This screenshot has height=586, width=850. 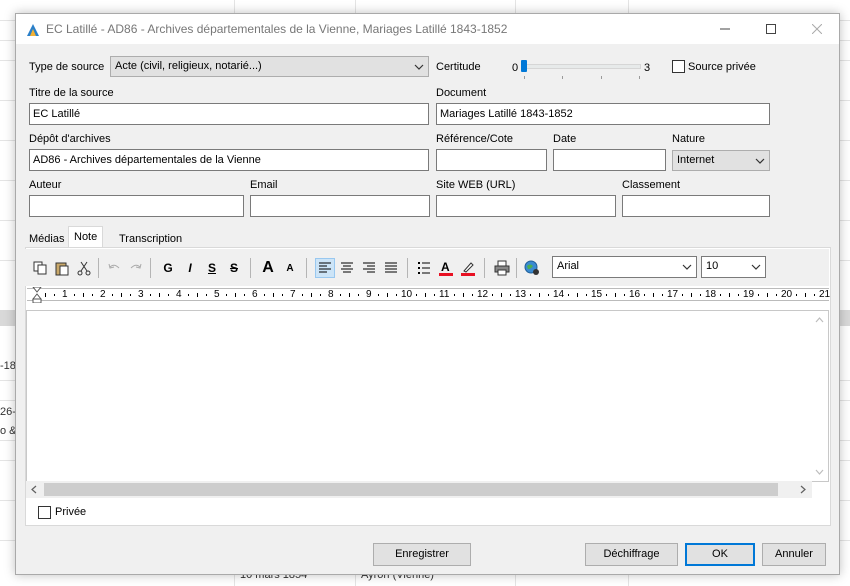 I want to click on font-color-button: A, so click(x=446, y=268).